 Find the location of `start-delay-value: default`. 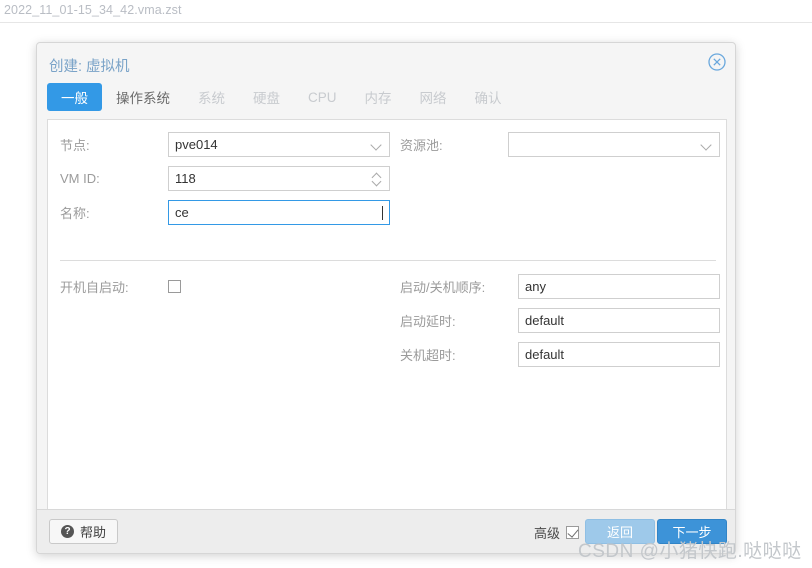

start-delay-value: default is located at coordinates (545, 320).